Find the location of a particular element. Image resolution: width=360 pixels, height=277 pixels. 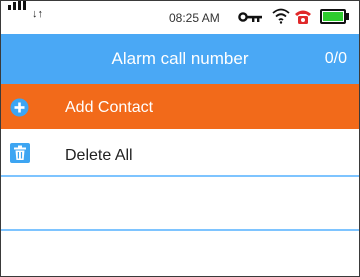

plus-circle-icon is located at coordinates (19, 107).